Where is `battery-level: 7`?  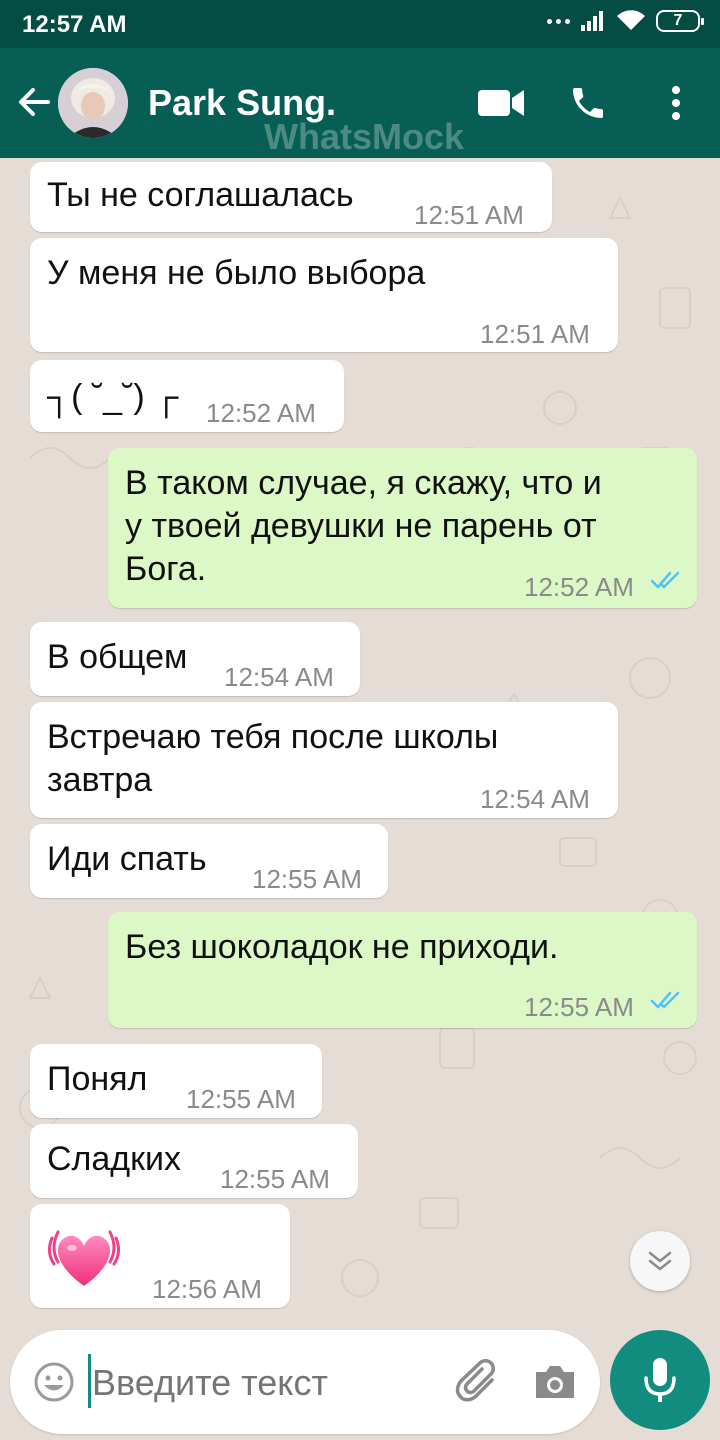 battery-level: 7 is located at coordinates (678, 20).